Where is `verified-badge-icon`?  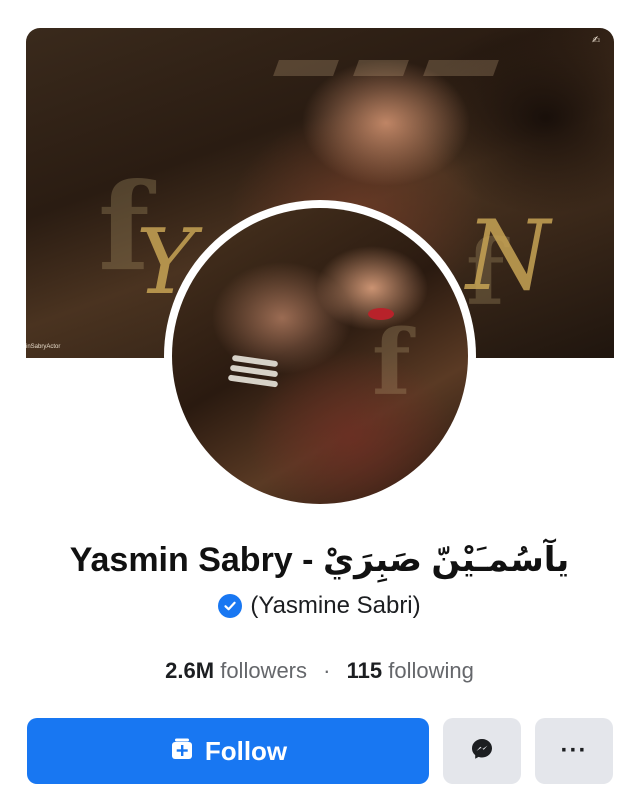
verified-badge-icon is located at coordinates (230, 606).